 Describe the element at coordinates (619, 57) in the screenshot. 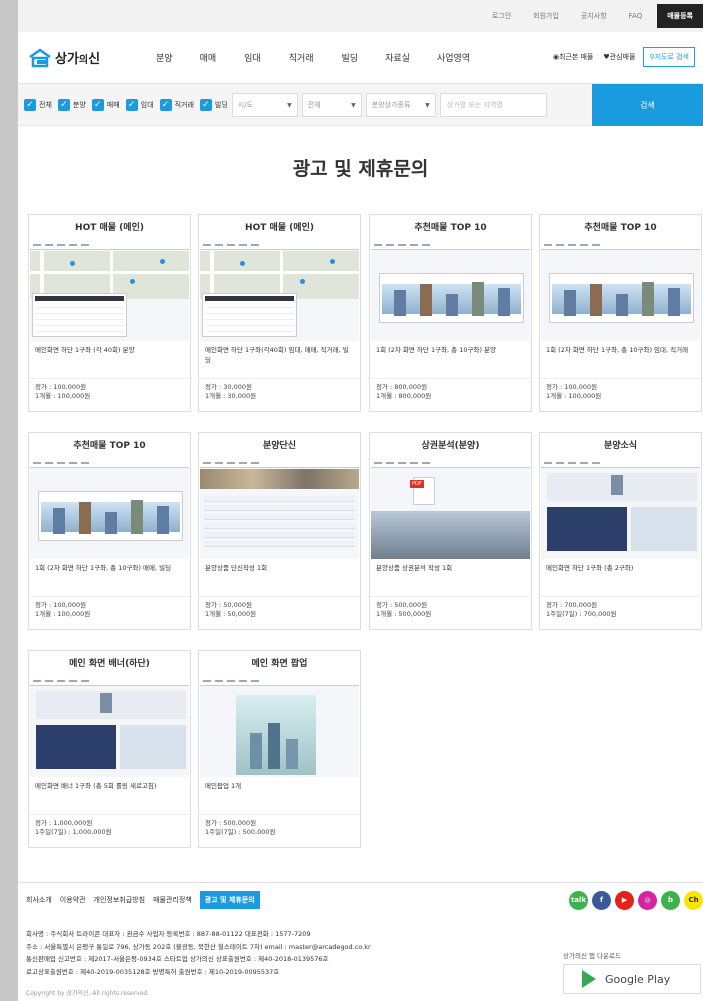

I see `favorite-link: ♥관심매물` at that location.